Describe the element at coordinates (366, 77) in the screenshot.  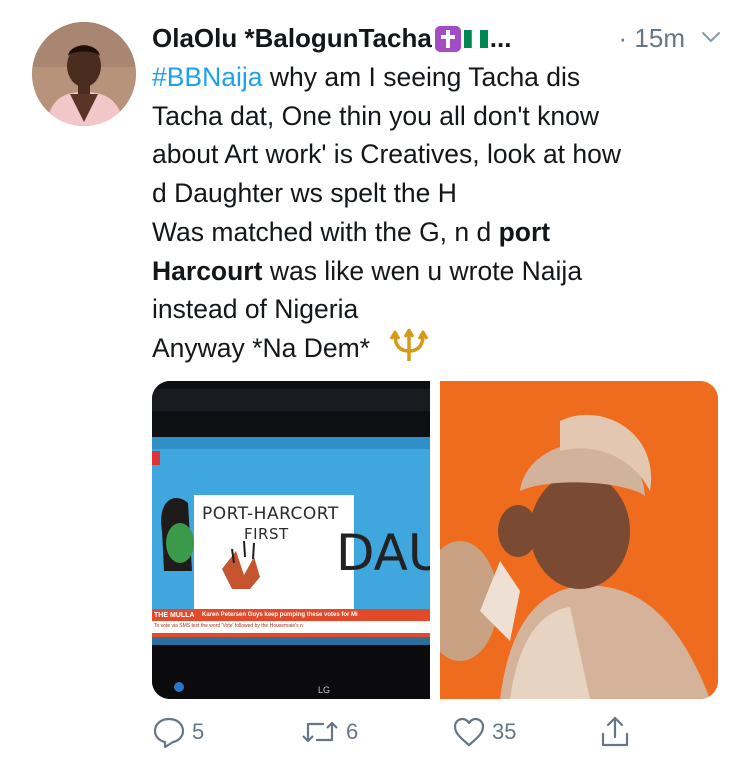
I see `tweet-line: #BBNaija why am I seeing Tacha dis` at that location.